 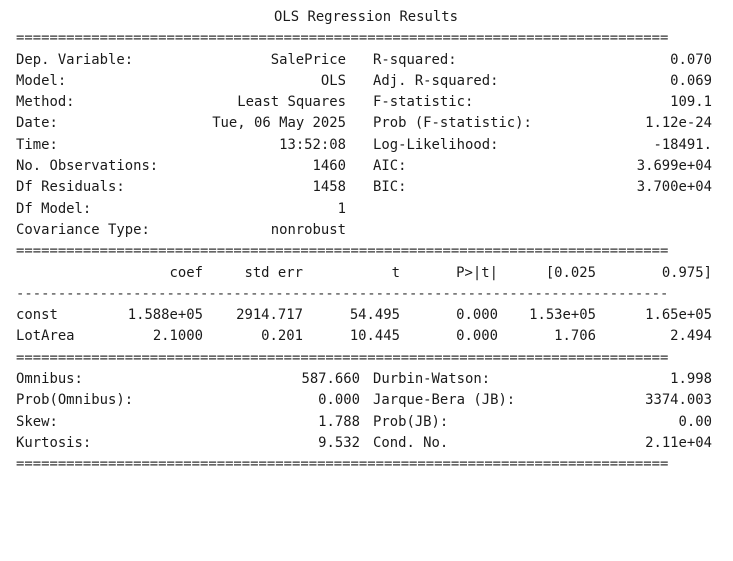 I want to click on summary-label: Adj. R-squared:, so click(x=436, y=80).